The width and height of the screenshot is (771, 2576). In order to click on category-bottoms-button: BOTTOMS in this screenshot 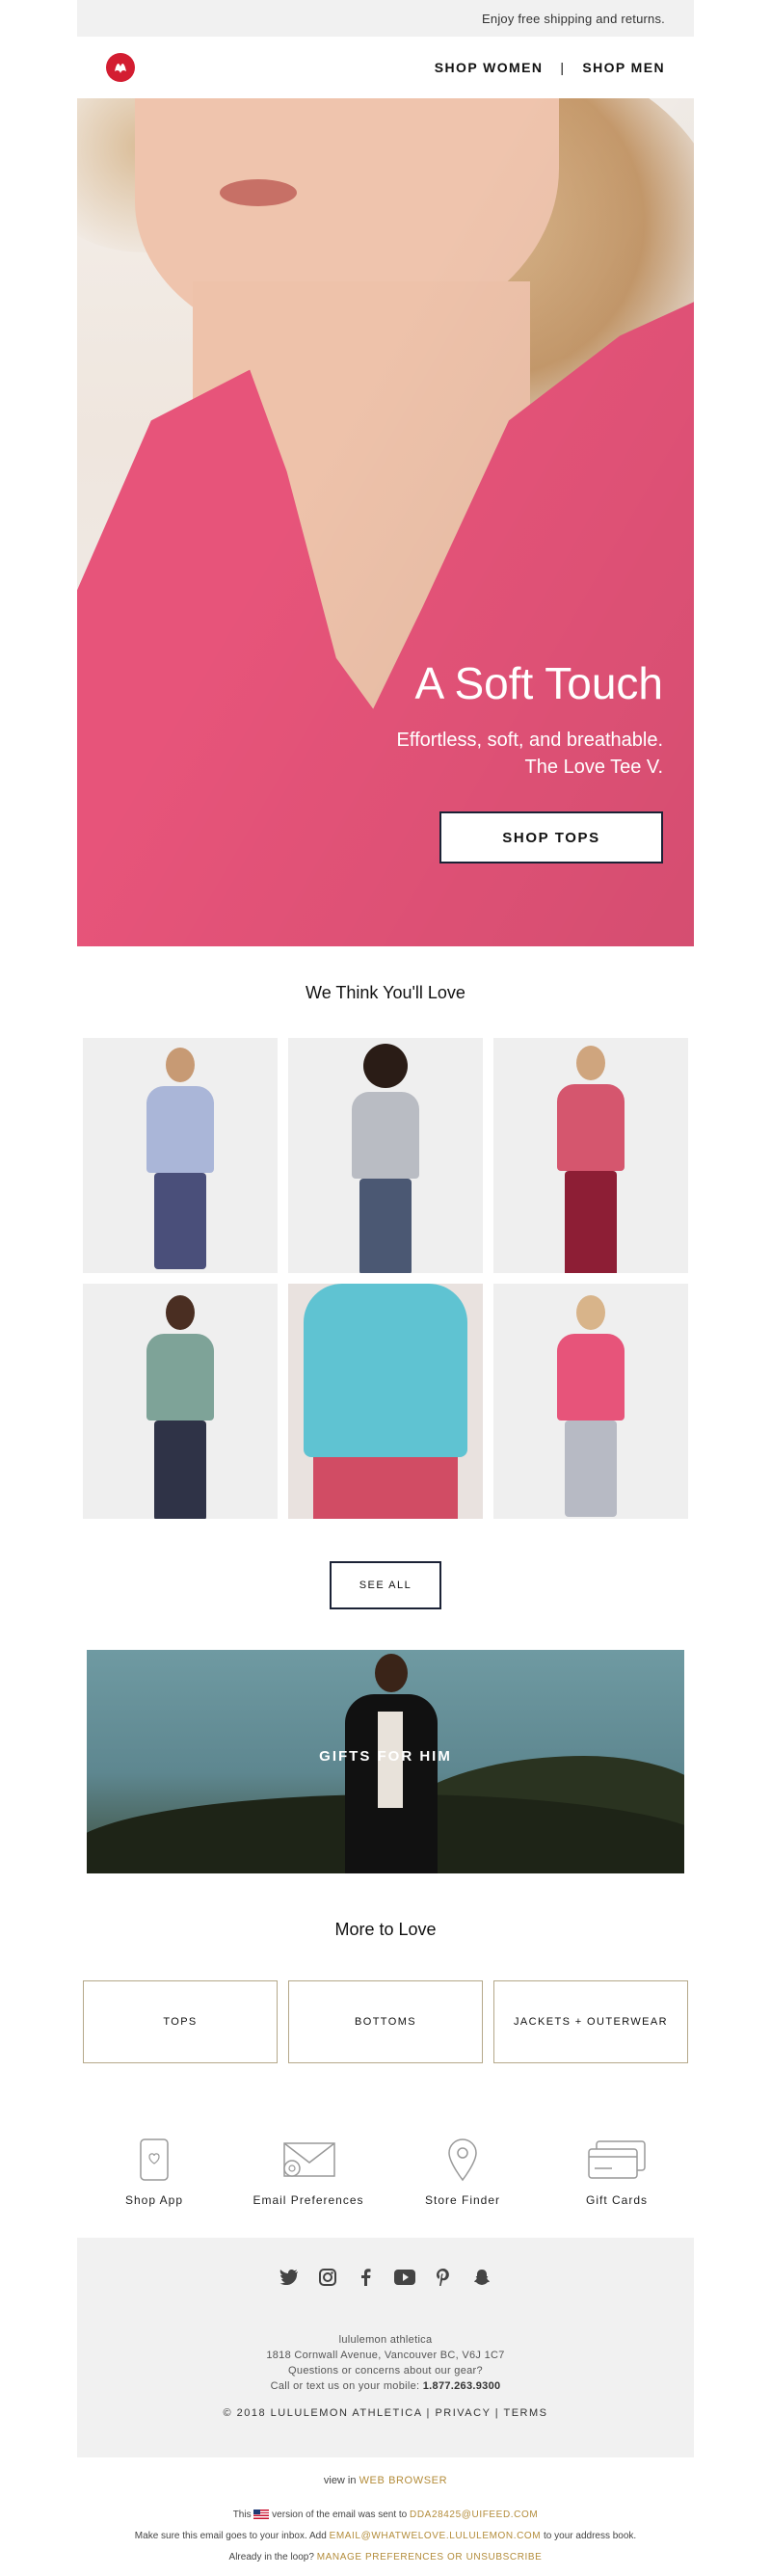, I will do `click(386, 2022)`.